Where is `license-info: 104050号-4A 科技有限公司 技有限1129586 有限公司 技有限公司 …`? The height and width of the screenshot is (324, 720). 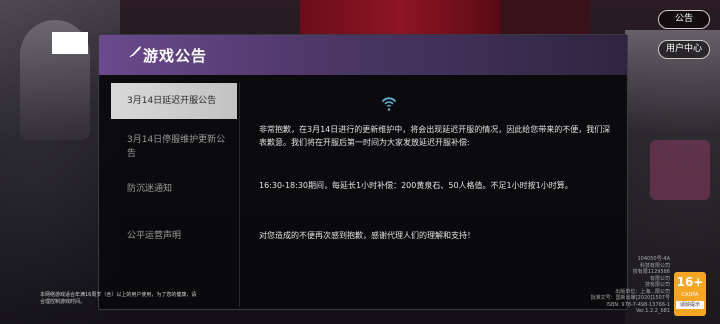
license-info: 104050号-4A 科技有限公司 技有限1129586 有限公司 技有限公司 … is located at coordinates (630, 285).